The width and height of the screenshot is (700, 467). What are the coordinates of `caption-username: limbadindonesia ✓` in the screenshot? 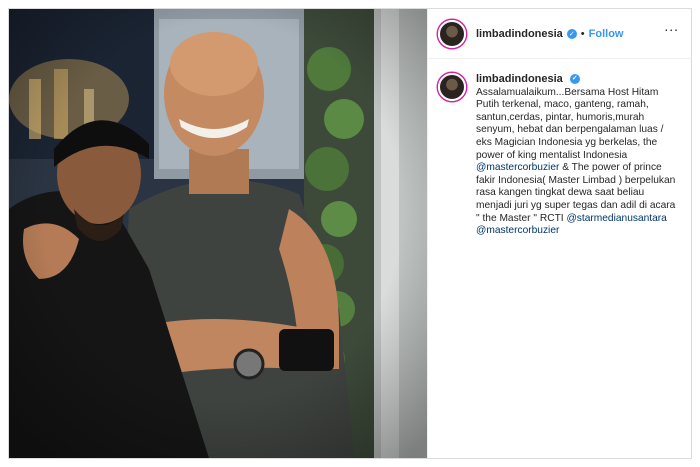 It's located at (578, 79).